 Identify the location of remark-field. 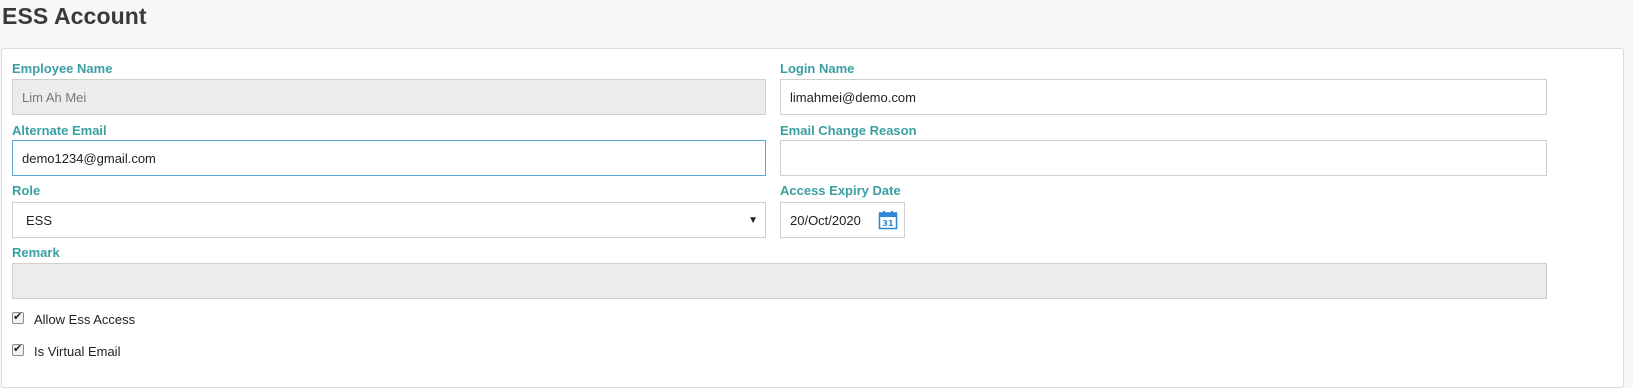
(779, 281).